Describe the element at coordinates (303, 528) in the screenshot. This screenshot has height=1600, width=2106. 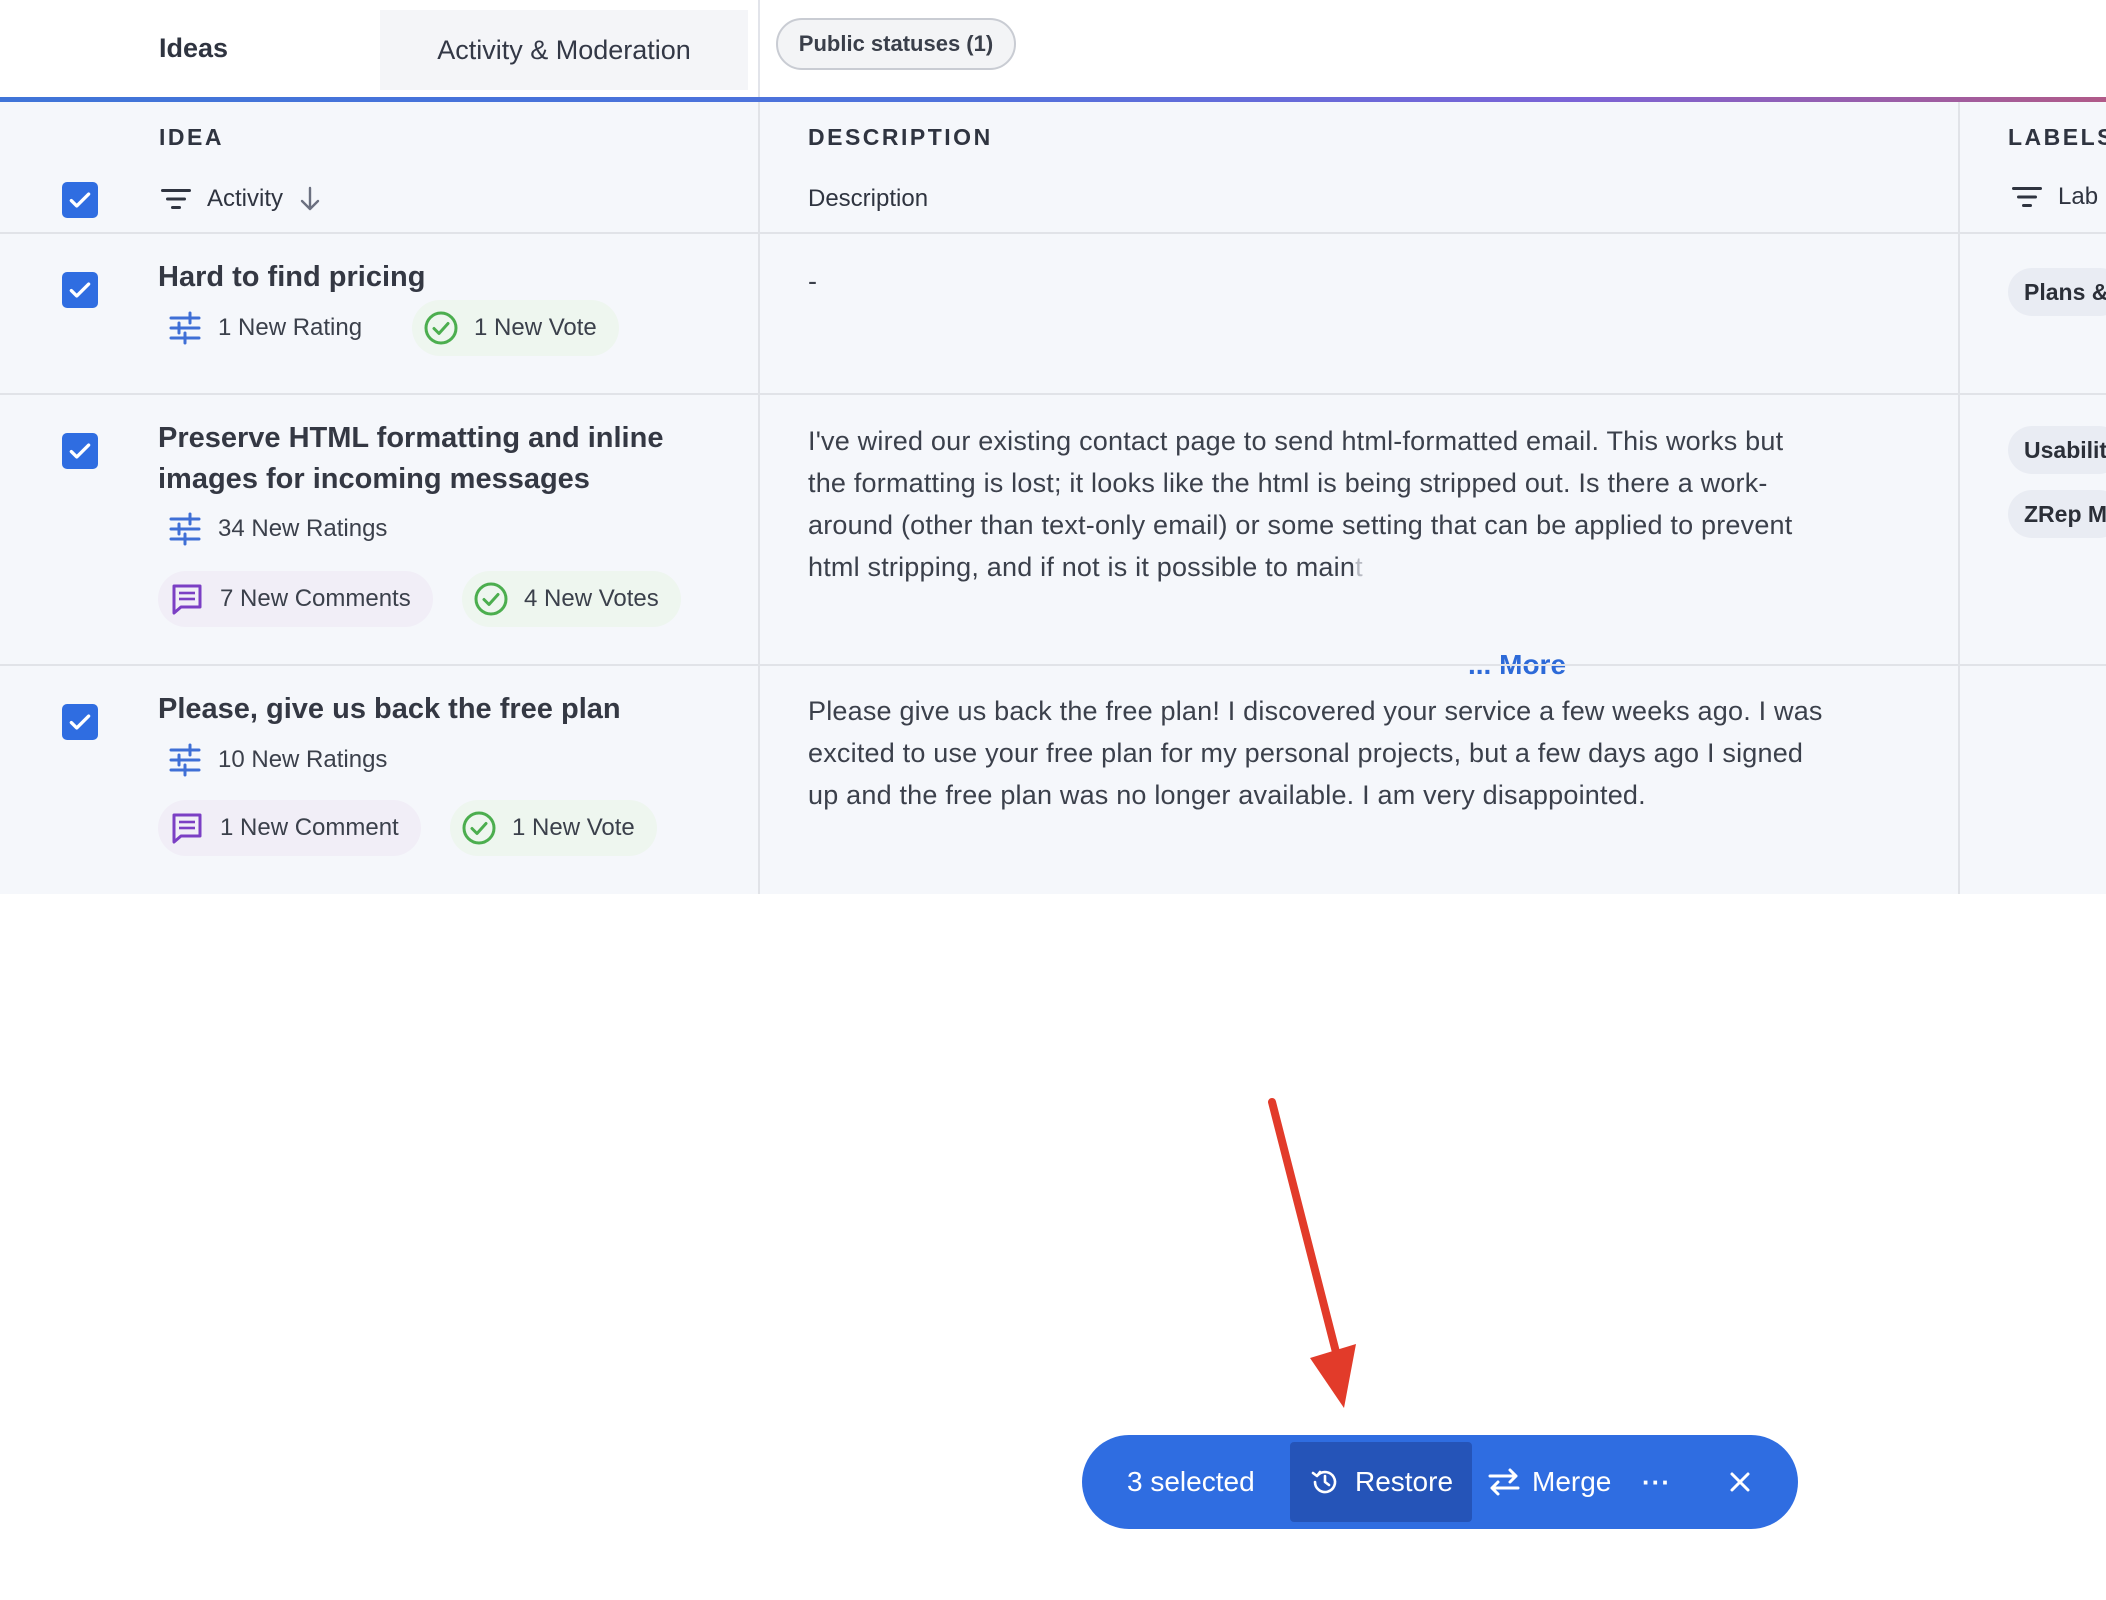
I see `ratings-text: 34 New Ratings` at that location.